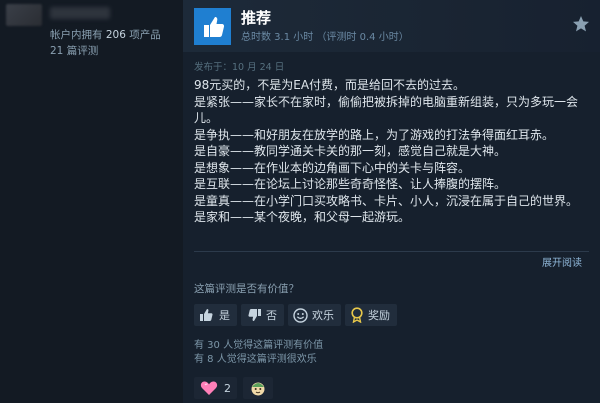 This screenshot has width=600, height=403. Describe the element at coordinates (239, 67) in the screenshot. I see `post-date: 发布于：10 月 24 日` at that location.